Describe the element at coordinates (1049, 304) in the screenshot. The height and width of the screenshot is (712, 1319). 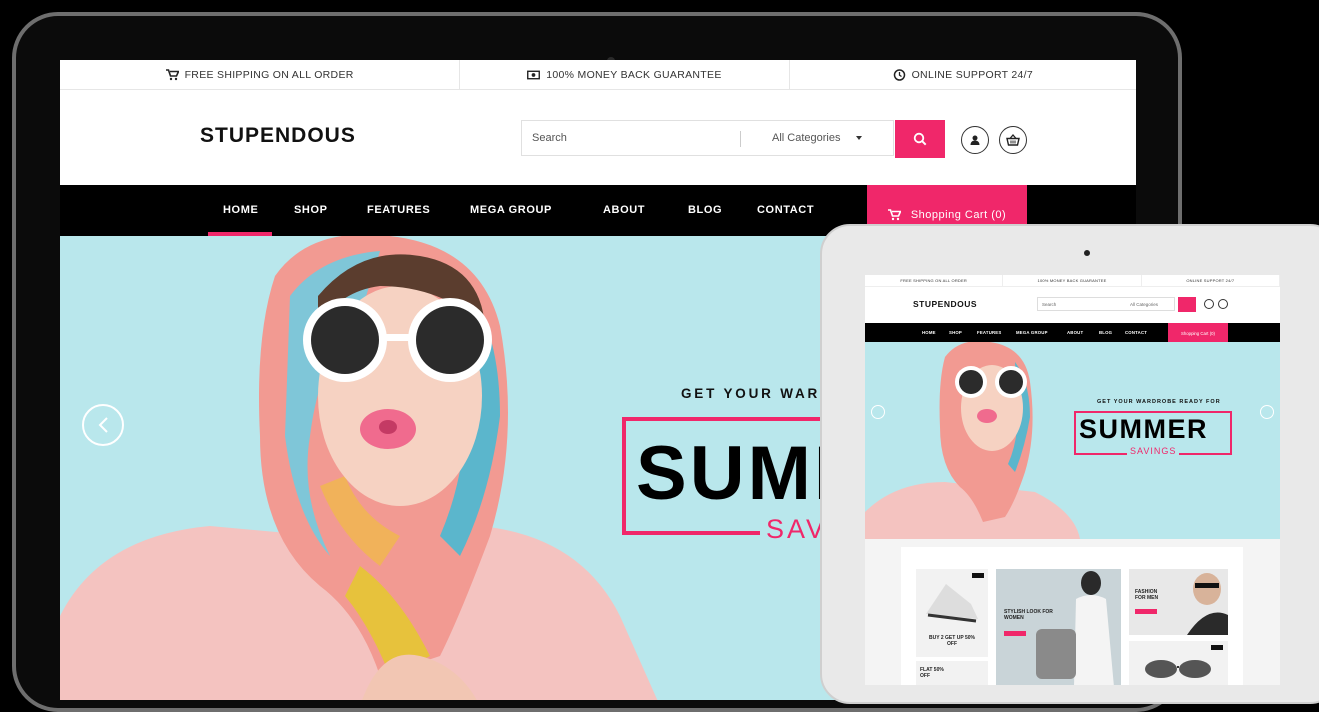
I see `tablet-search-placeholder: Search` at that location.